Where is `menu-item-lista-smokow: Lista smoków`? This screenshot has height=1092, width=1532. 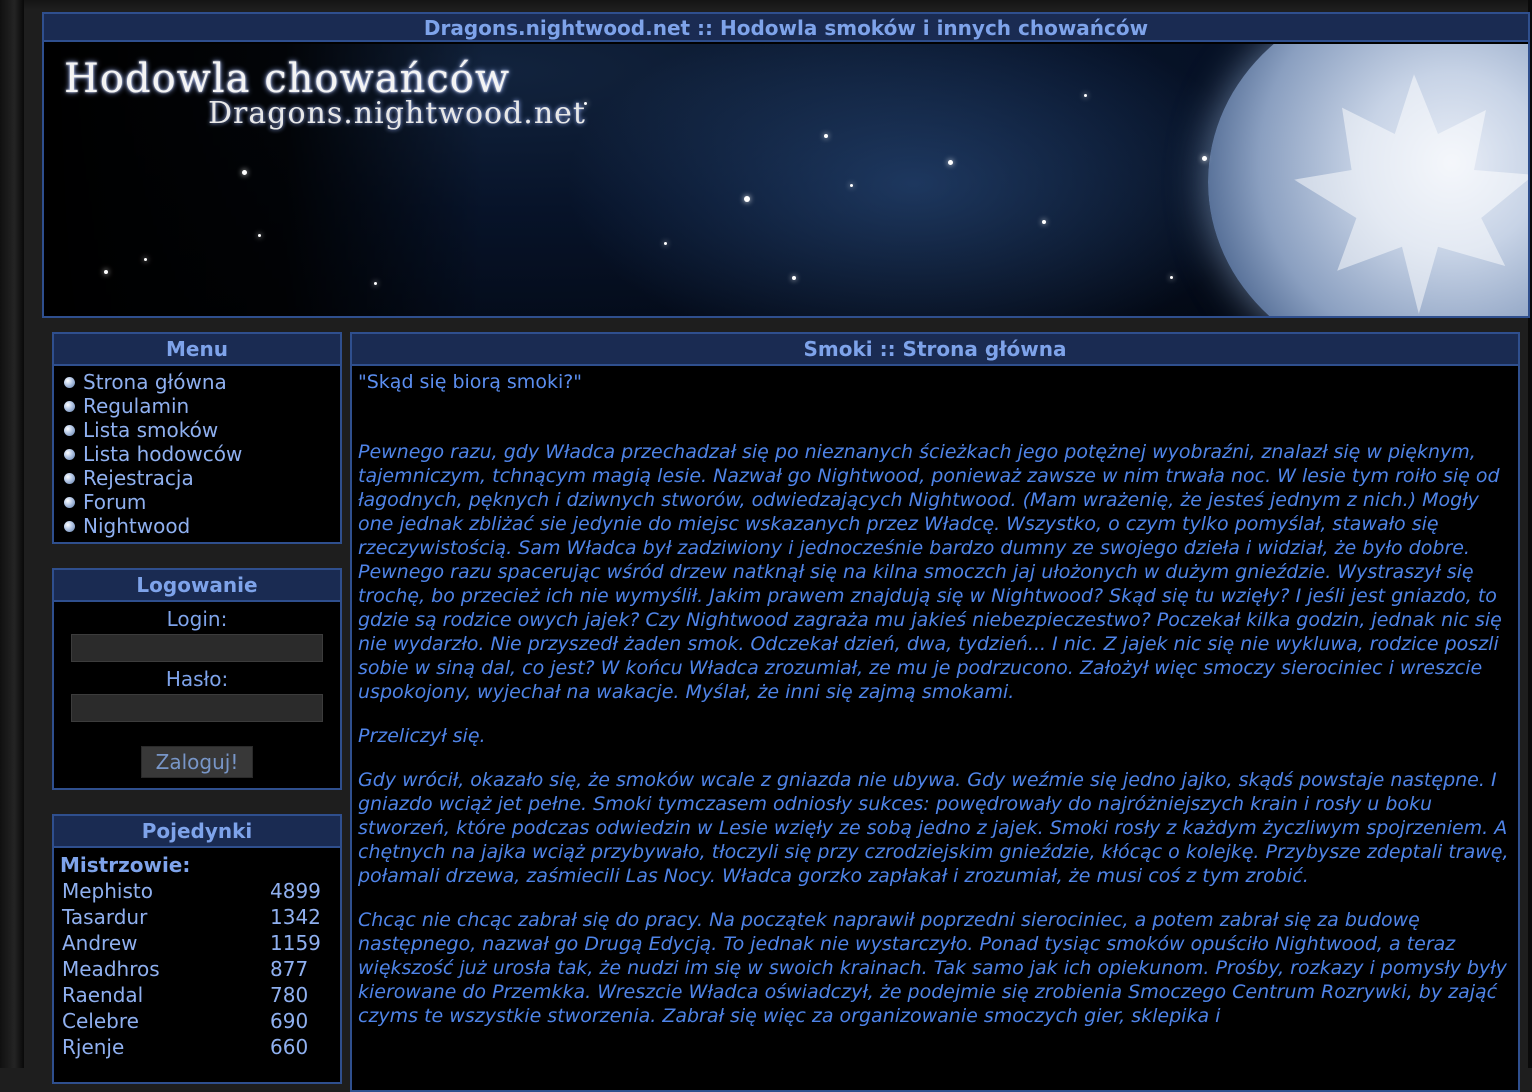 menu-item-lista-smokow: Lista smoków is located at coordinates (202, 430).